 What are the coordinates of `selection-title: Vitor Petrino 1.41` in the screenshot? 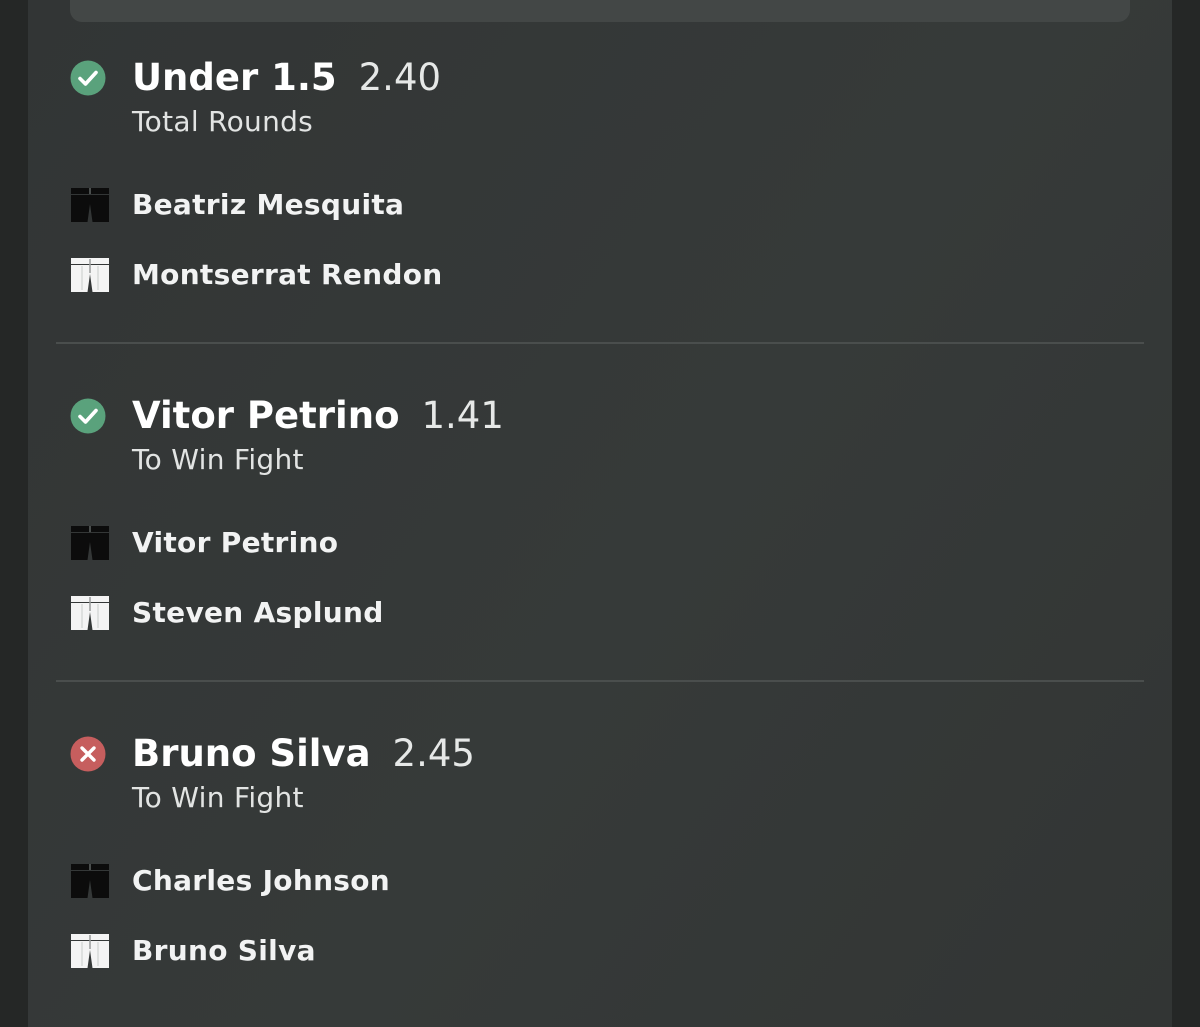 It's located at (318, 416).